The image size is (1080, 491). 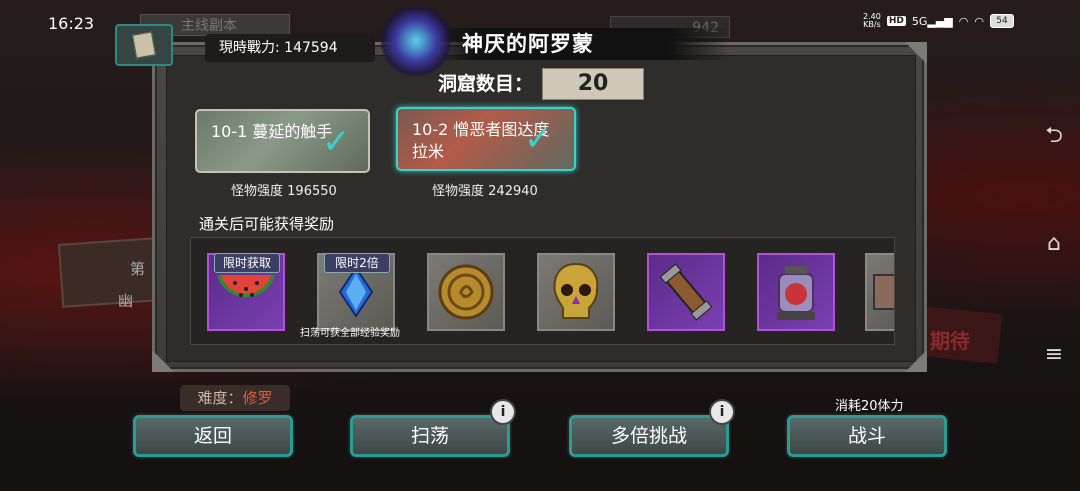 What do you see at coordinates (257, 398) in the screenshot?
I see `difficulty-value: 修罗` at bounding box center [257, 398].